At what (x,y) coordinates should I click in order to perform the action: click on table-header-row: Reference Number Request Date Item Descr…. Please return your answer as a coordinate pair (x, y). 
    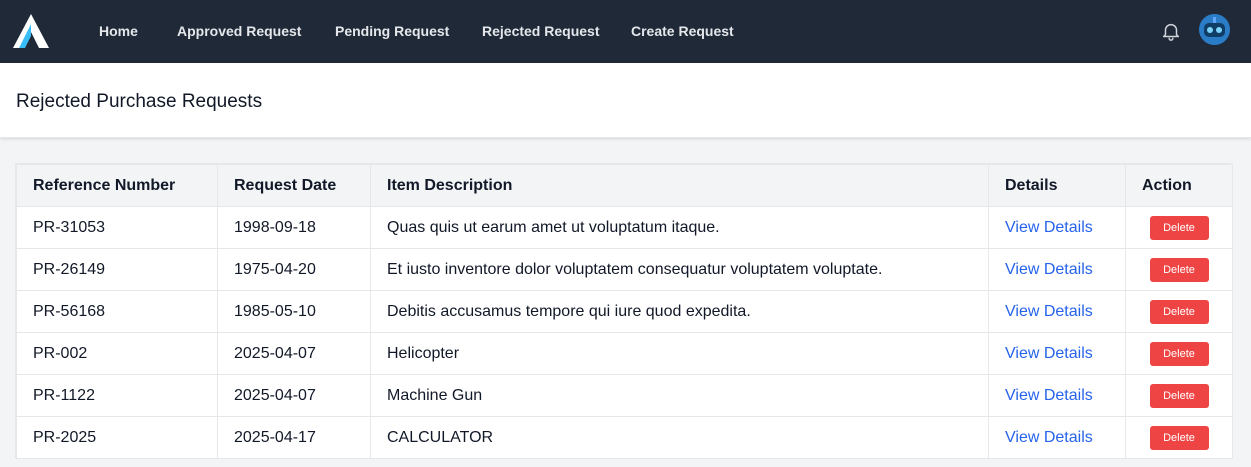
    Looking at the image, I should click on (624, 185).